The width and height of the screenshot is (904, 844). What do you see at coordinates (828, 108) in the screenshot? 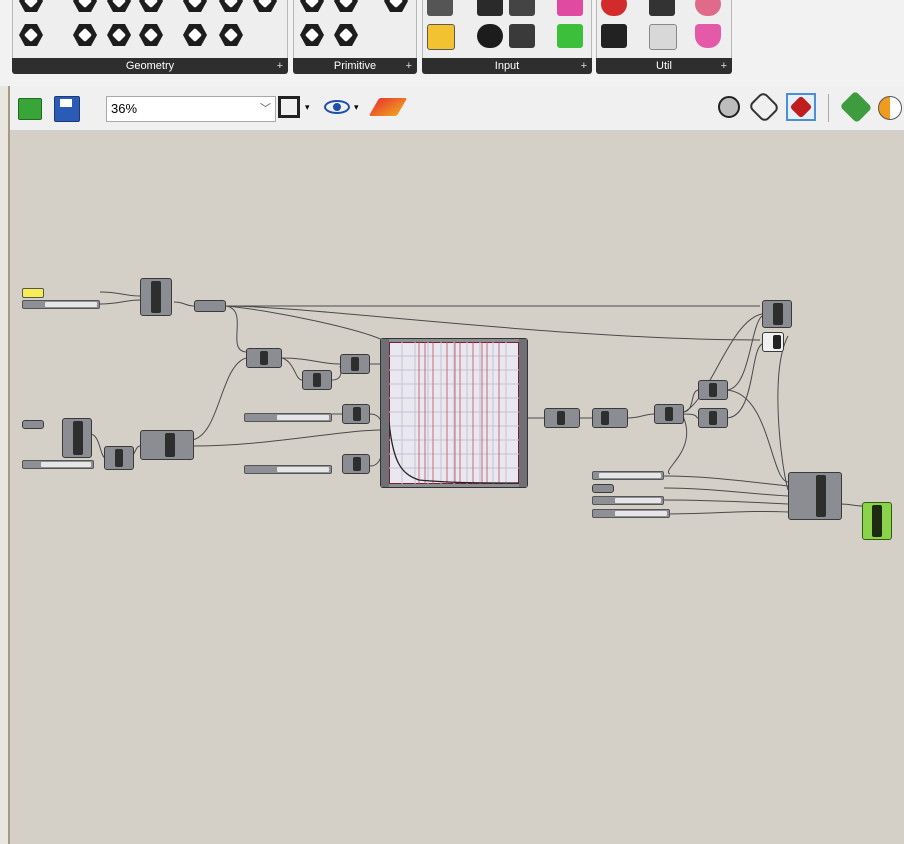
I see `separator` at bounding box center [828, 108].